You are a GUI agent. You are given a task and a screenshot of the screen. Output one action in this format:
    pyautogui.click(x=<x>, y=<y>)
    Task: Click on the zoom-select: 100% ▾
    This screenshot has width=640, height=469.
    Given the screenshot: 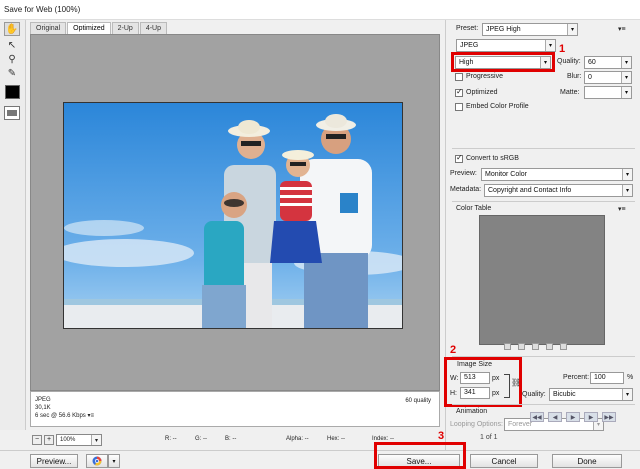 What is the action you would take?
    pyautogui.click(x=79, y=440)
    